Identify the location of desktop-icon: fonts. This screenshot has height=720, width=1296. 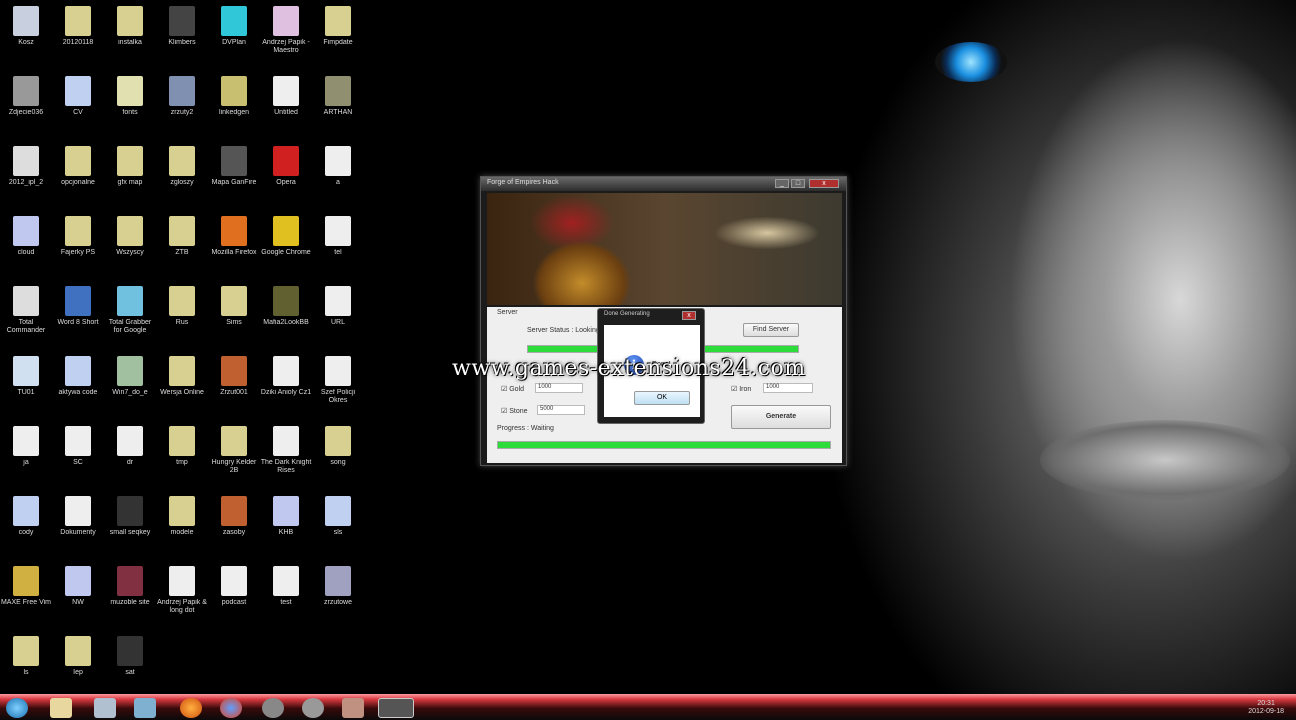
(130, 104).